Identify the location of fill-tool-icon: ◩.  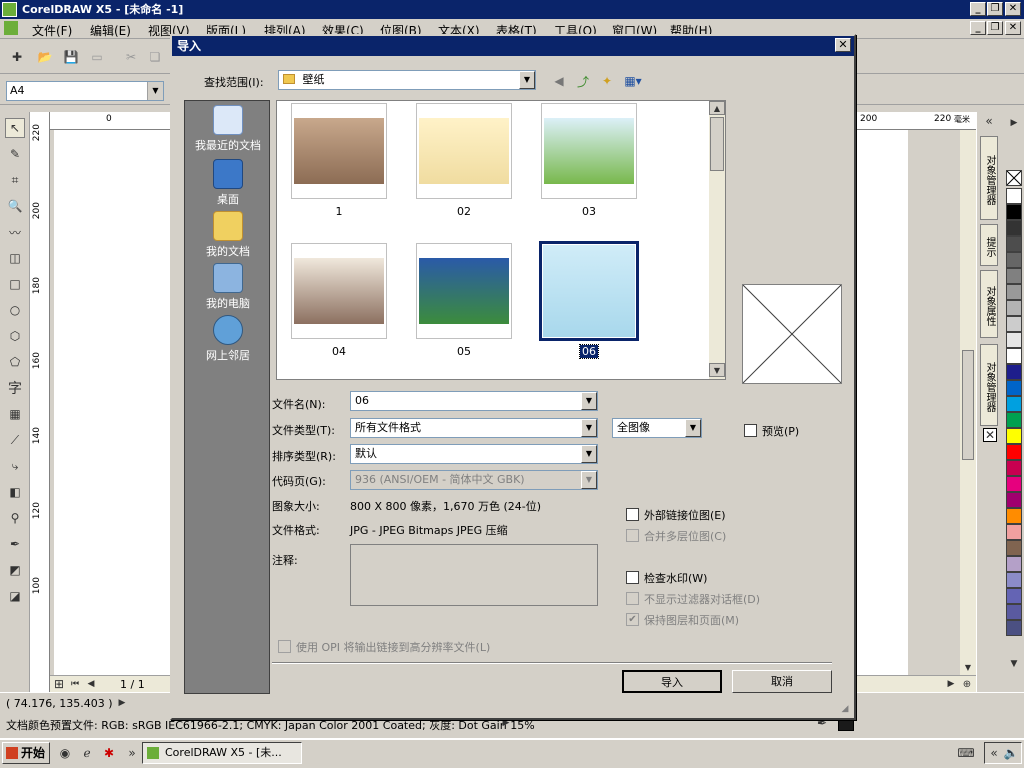
(15, 570).